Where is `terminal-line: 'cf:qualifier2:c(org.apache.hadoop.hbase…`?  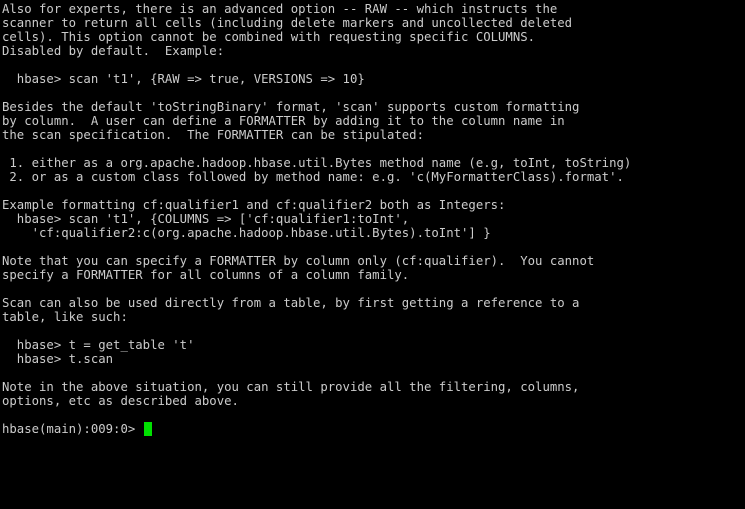 terminal-line: 'cf:qualifier2:c(org.apache.hadoop.hbase… is located at coordinates (246, 233).